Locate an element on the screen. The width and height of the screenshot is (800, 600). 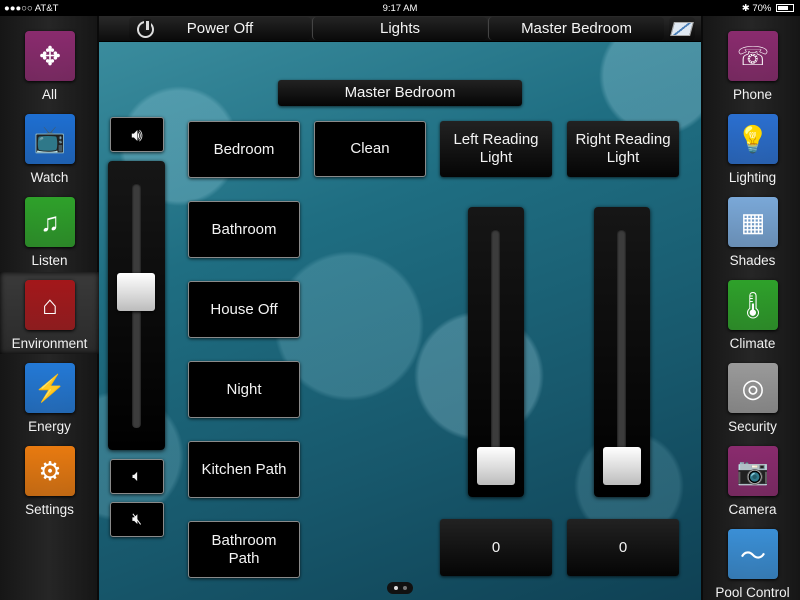
room-selector: Master Bedroom is located at coordinates (576, 28).